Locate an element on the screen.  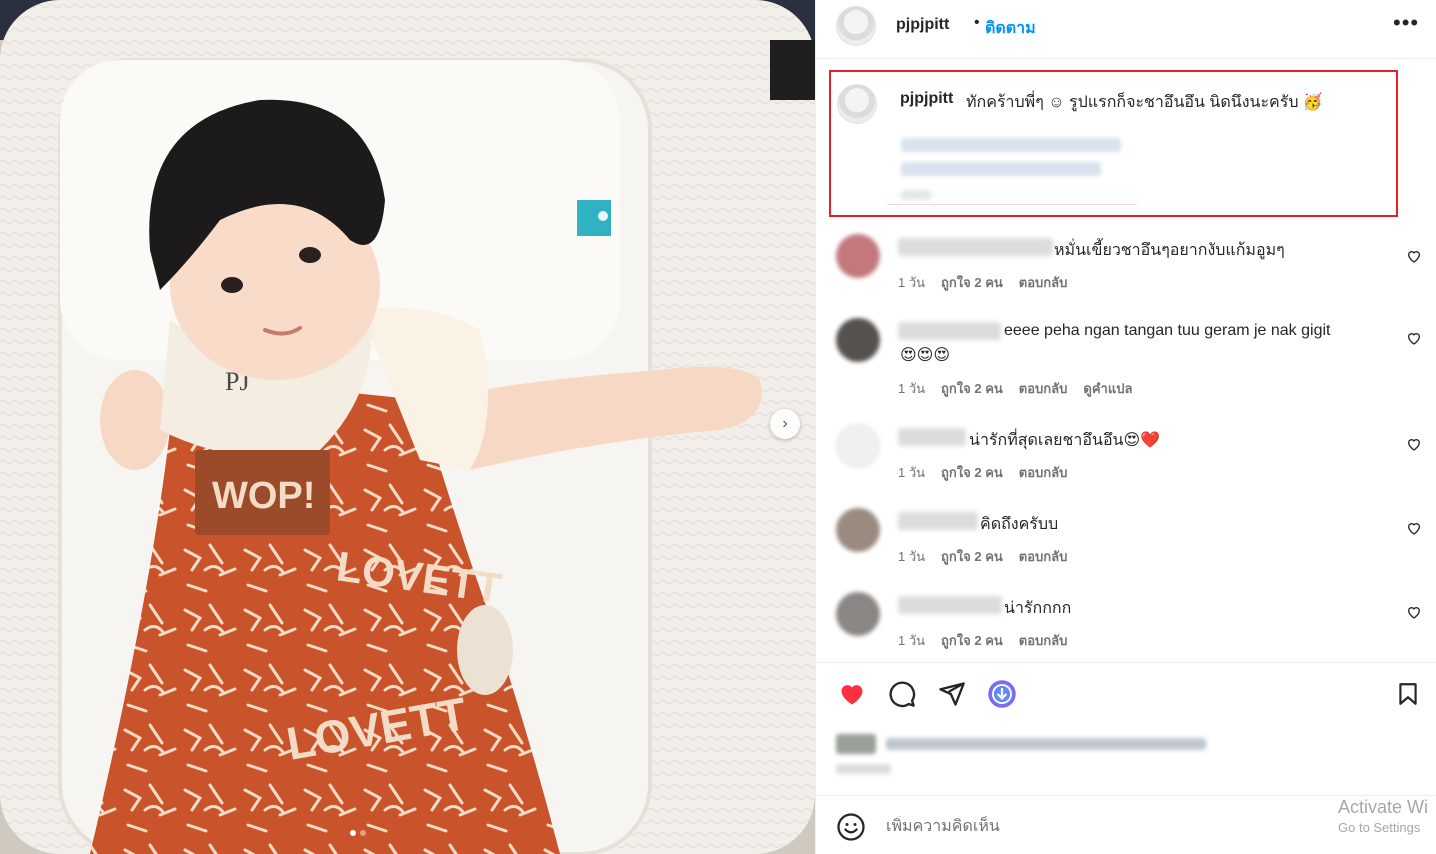
author-username: pjpjpitt is located at coordinates (922, 25).